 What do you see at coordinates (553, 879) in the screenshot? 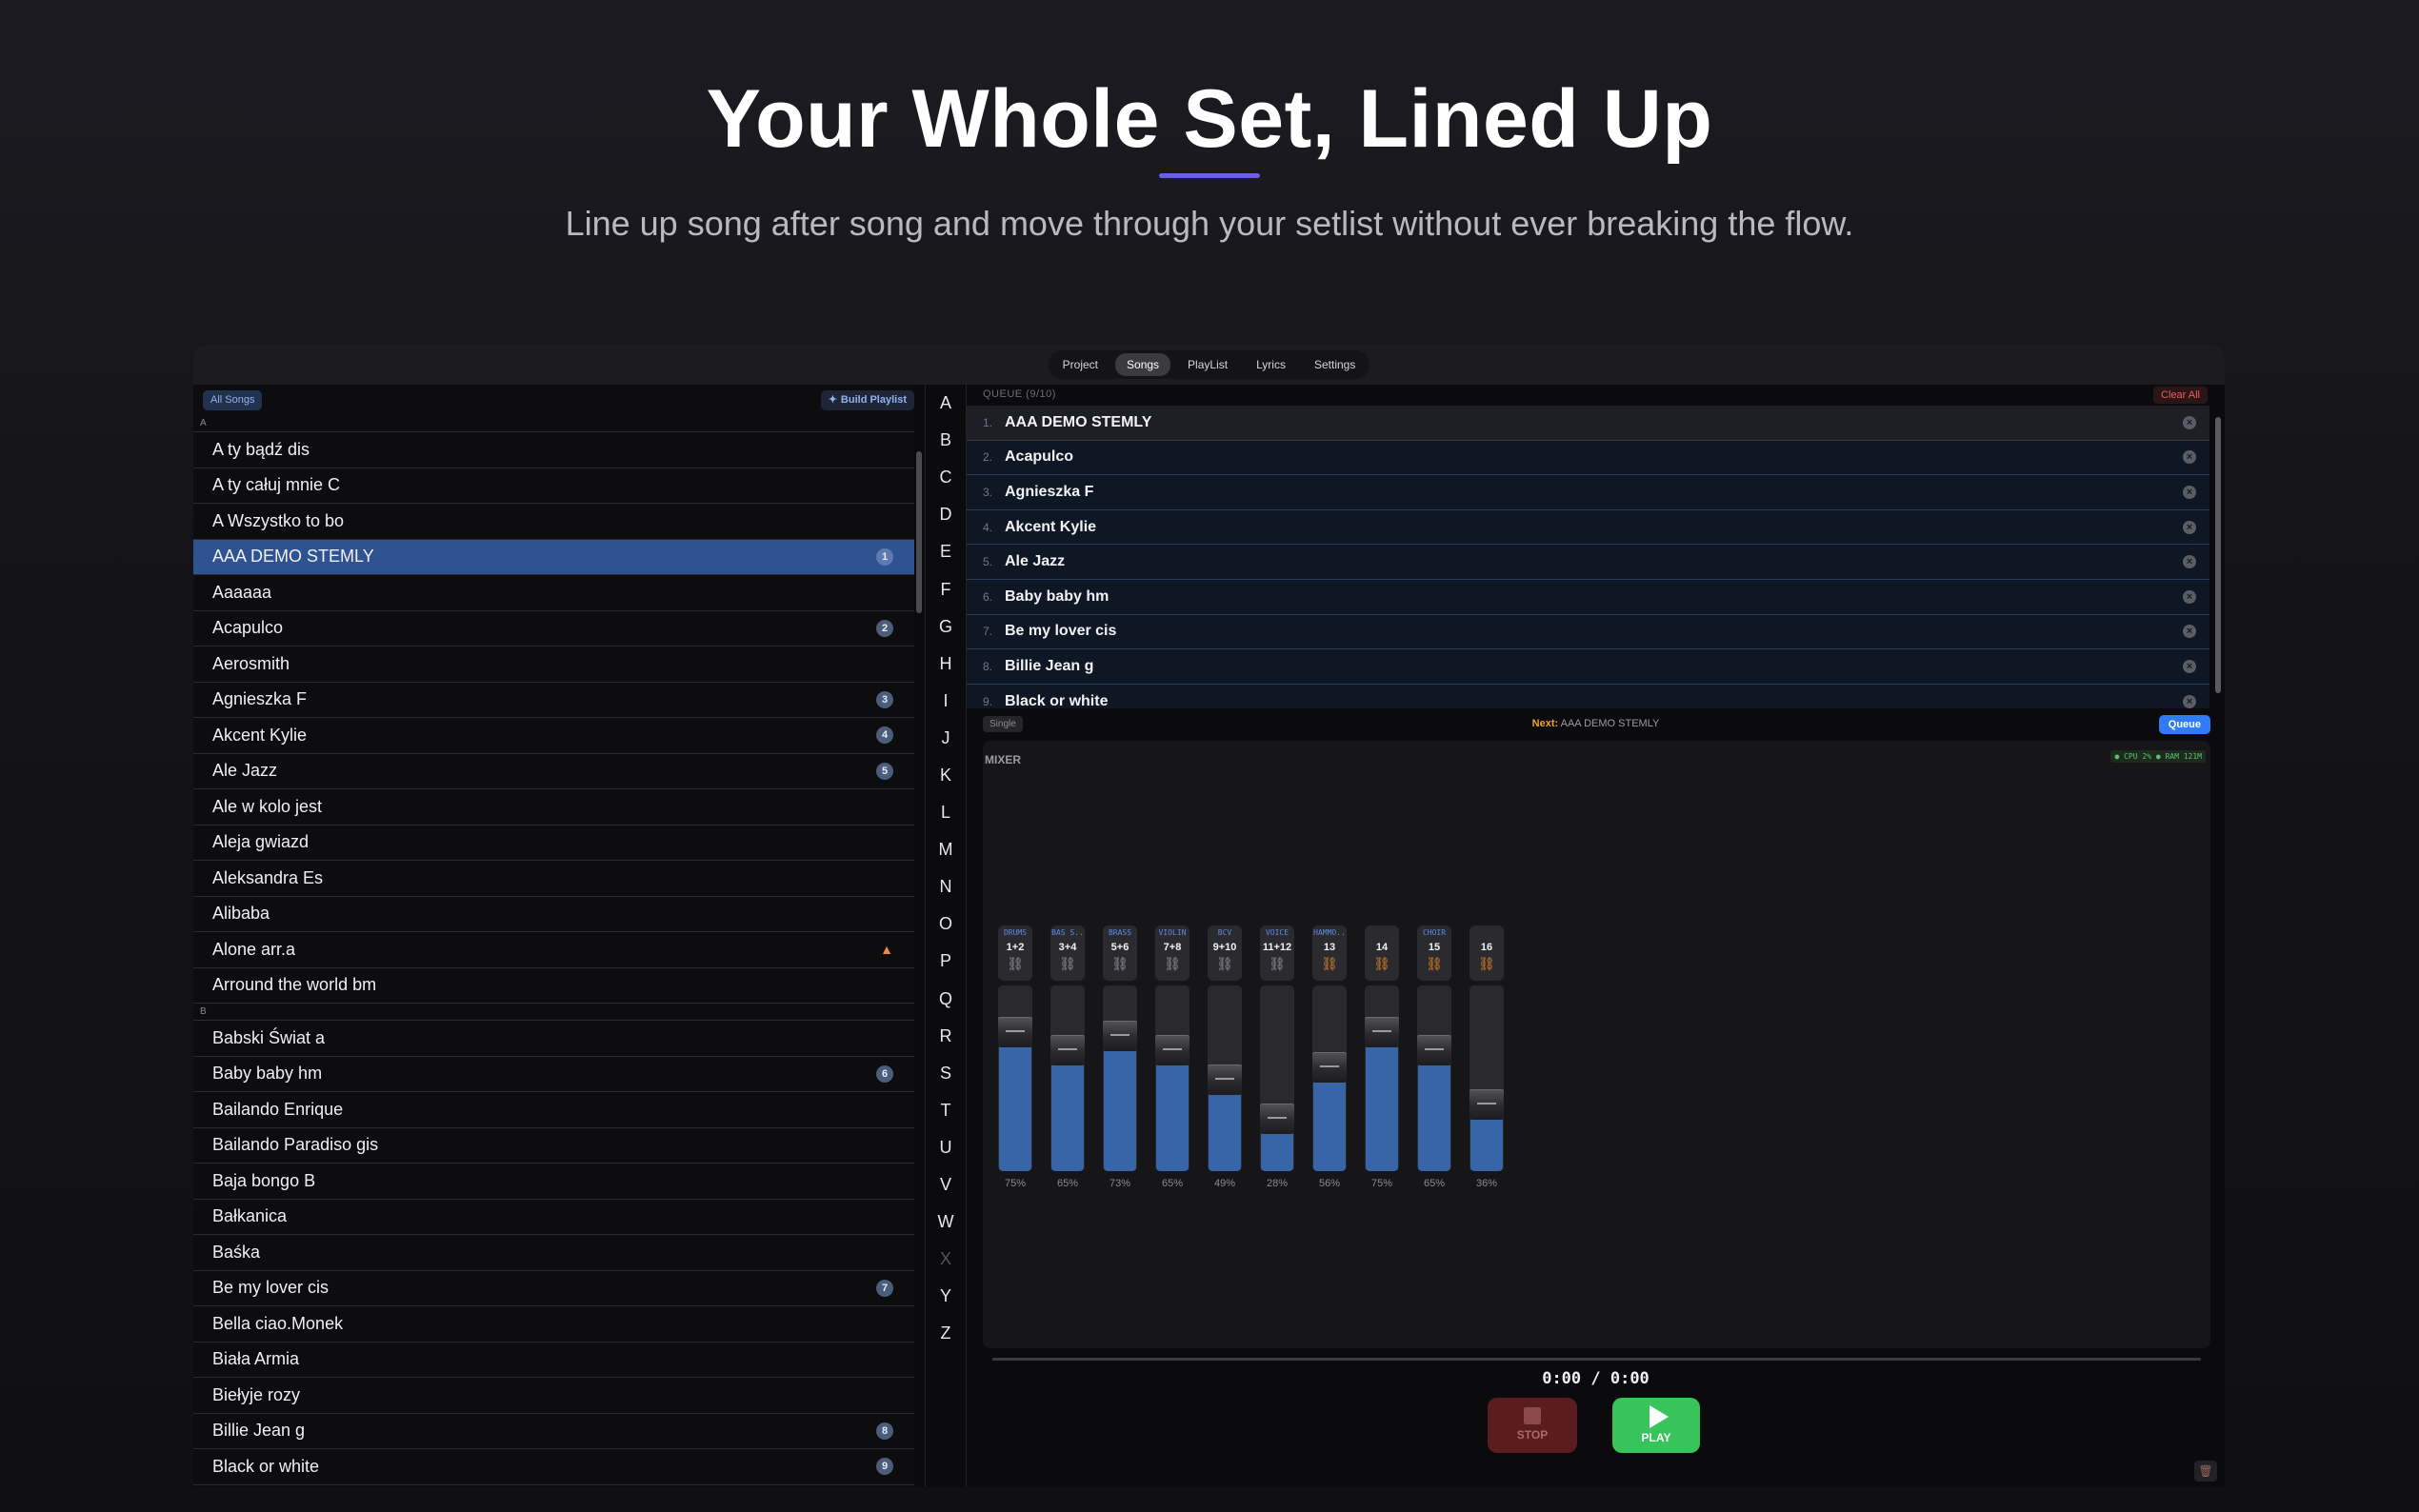
I see `song-row: Aleksandra Es` at bounding box center [553, 879].